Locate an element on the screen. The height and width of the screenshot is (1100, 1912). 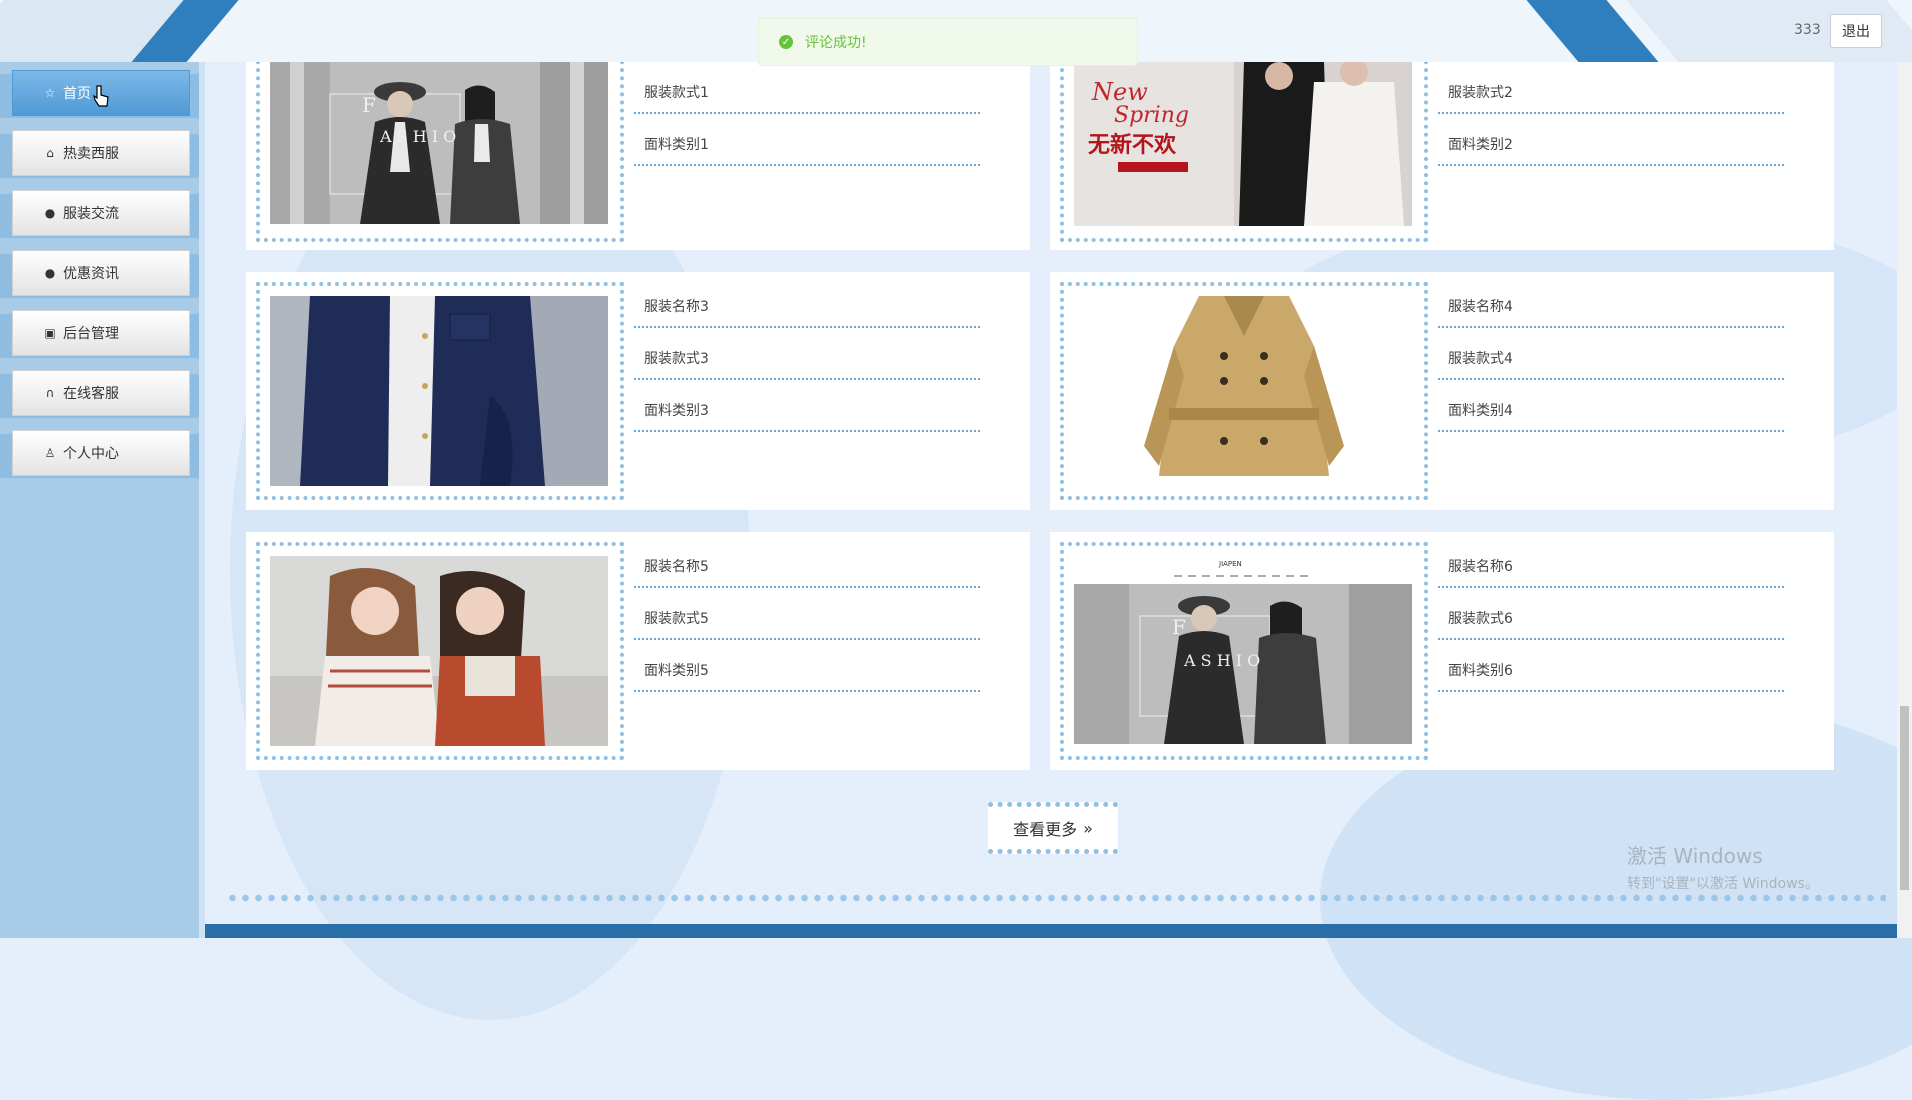
new-spring-poster-image: New Spring 无新不欢 is located at coordinates (1243, 144).